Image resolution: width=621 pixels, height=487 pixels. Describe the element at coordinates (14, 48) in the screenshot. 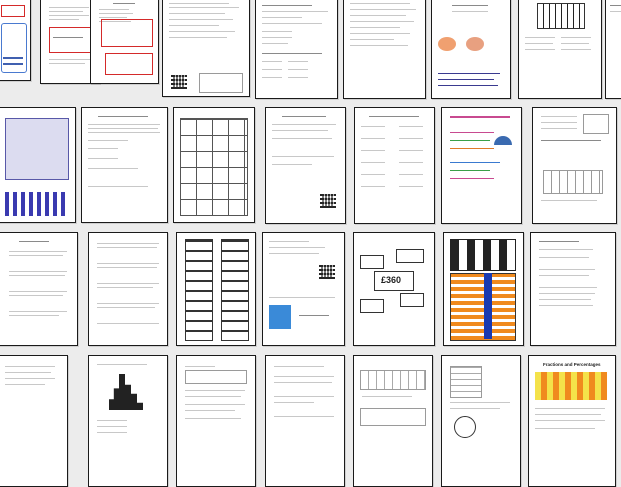

I see `blue-frame` at that location.